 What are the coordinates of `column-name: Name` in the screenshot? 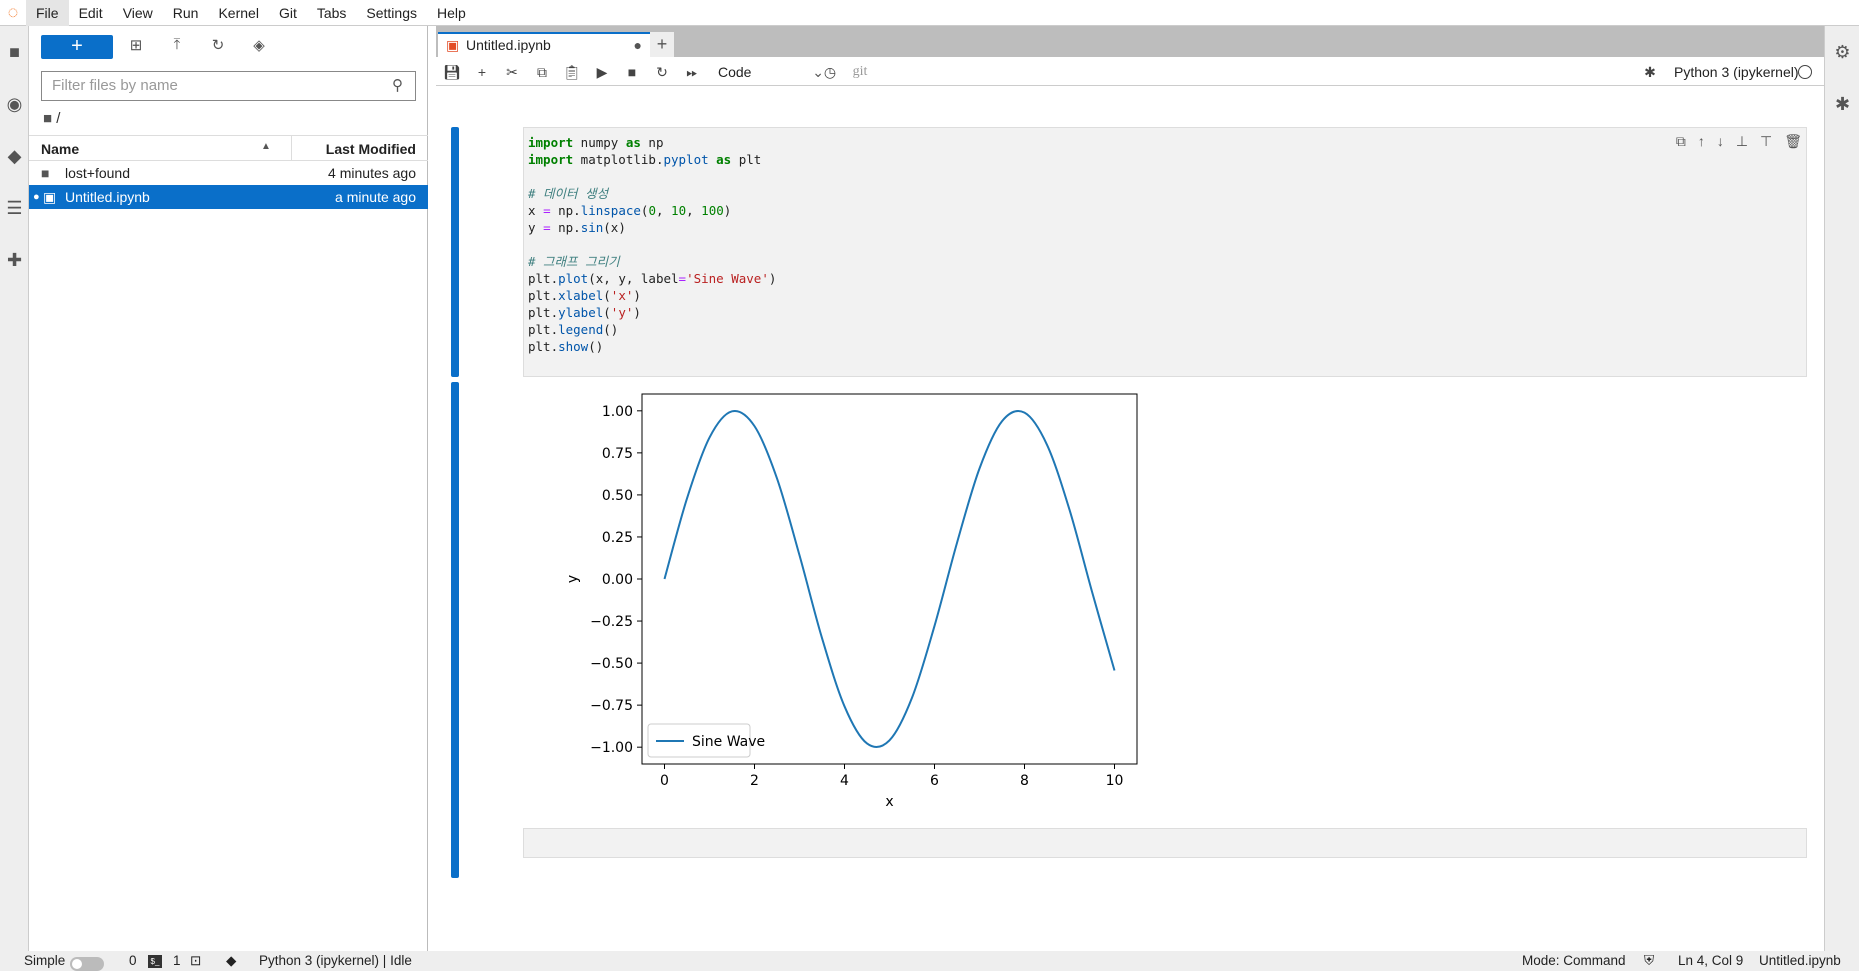 It's located at (60, 149).